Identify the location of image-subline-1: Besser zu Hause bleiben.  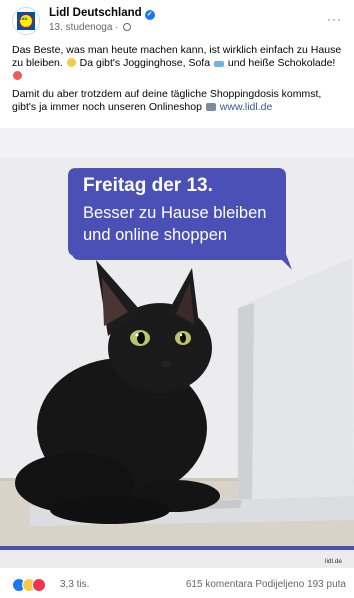
(175, 213).